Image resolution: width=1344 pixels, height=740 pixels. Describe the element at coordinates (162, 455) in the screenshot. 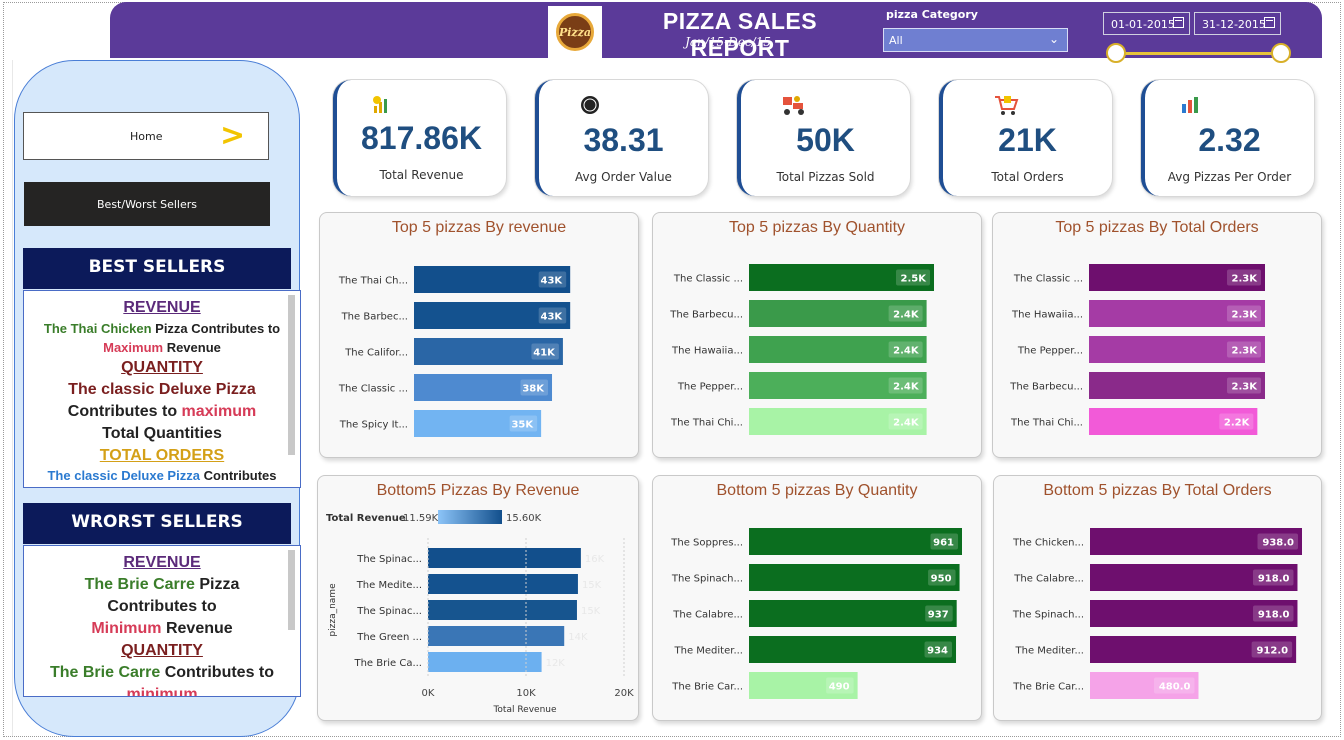

I see `best-orders-title: TOTAL ORDERS` at that location.